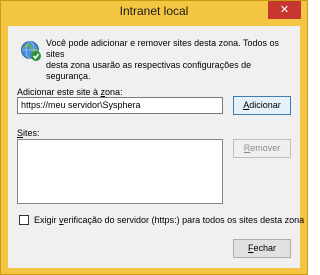 The width and height of the screenshot is (320, 275). Describe the element at coordinates (28, 133) in the screenshot. I see `sites-label: Sites:` at that location.